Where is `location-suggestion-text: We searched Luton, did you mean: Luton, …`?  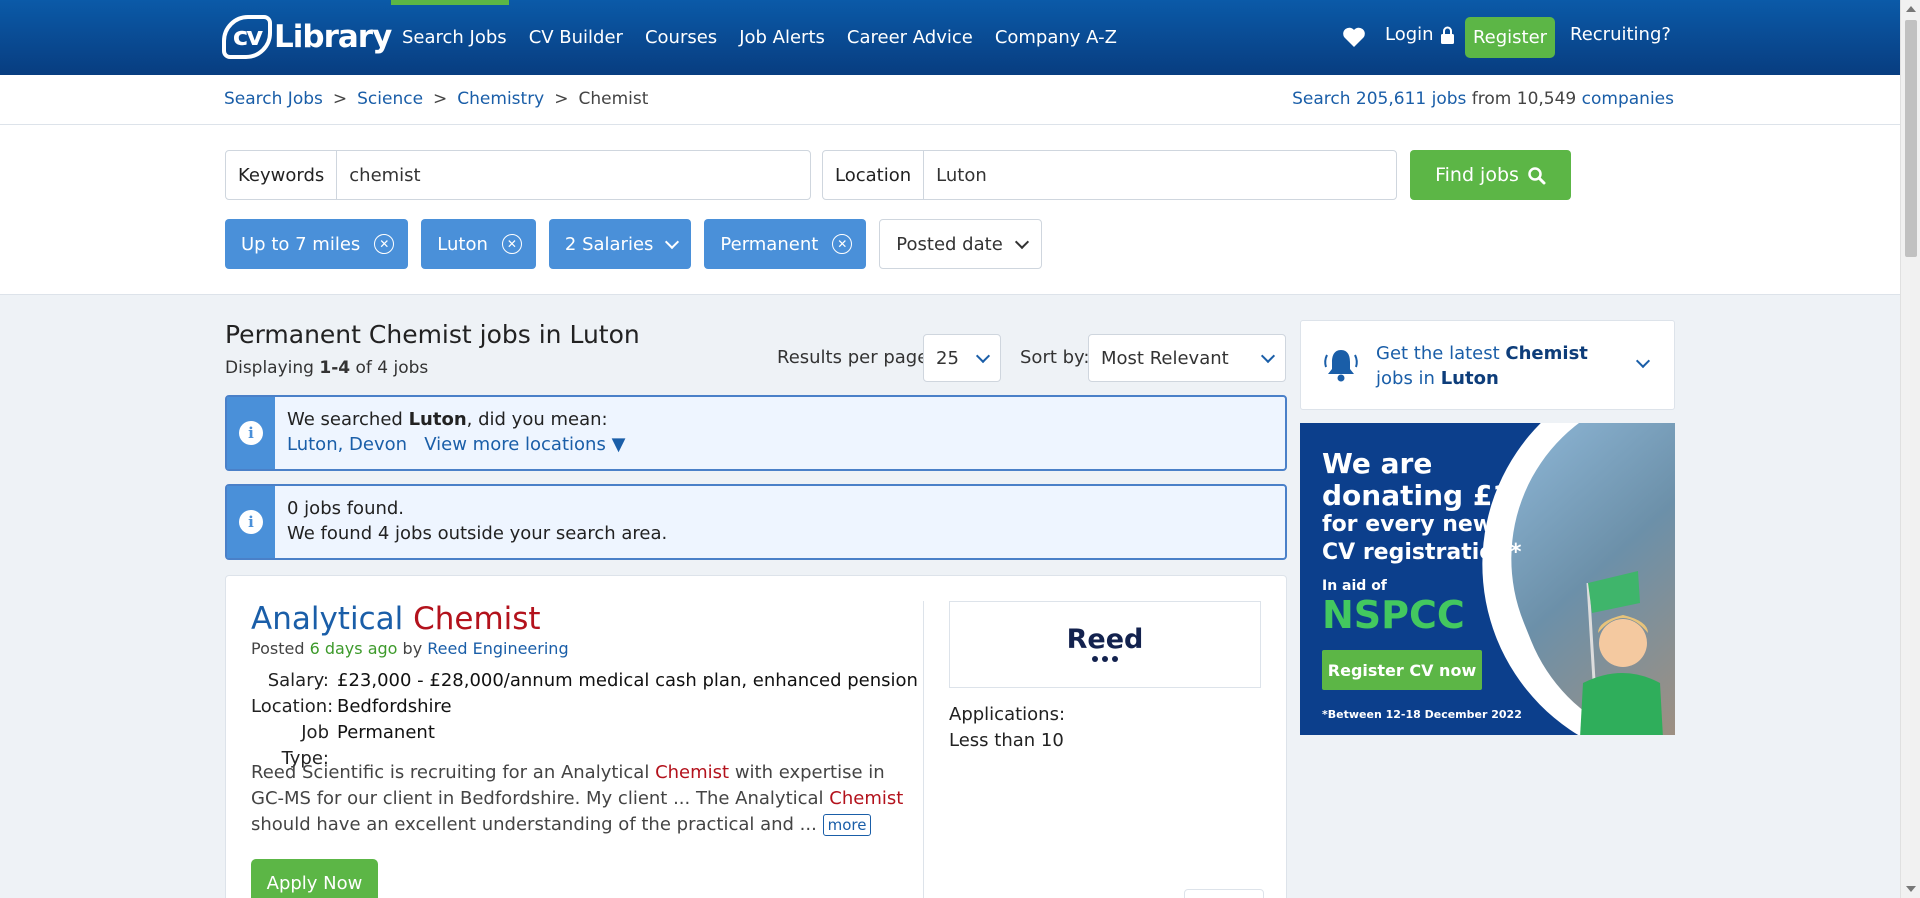
location-suggestion-text: We searched Luton, did you mean: Luton, … is located at coordinates (456, 433).